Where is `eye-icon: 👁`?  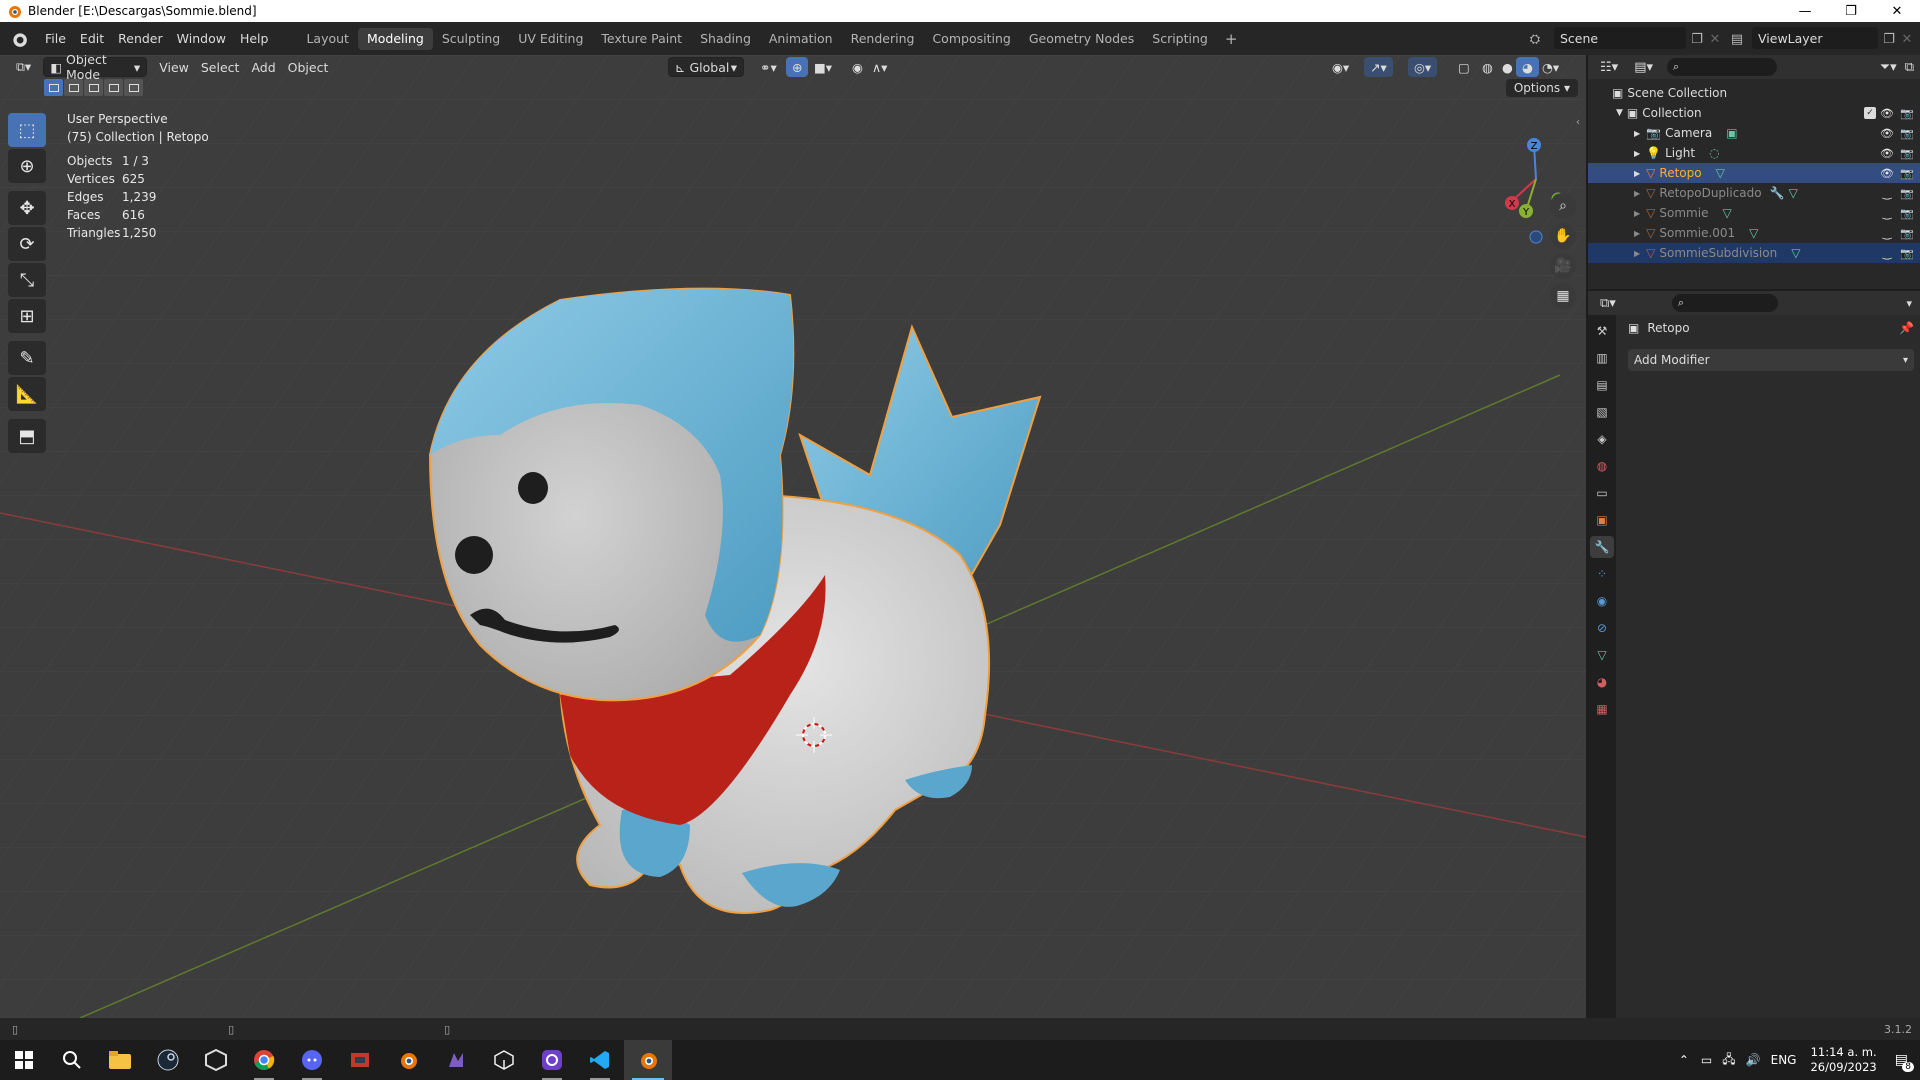
eye-icon: 👁 is located at coordinates (1887, 153).